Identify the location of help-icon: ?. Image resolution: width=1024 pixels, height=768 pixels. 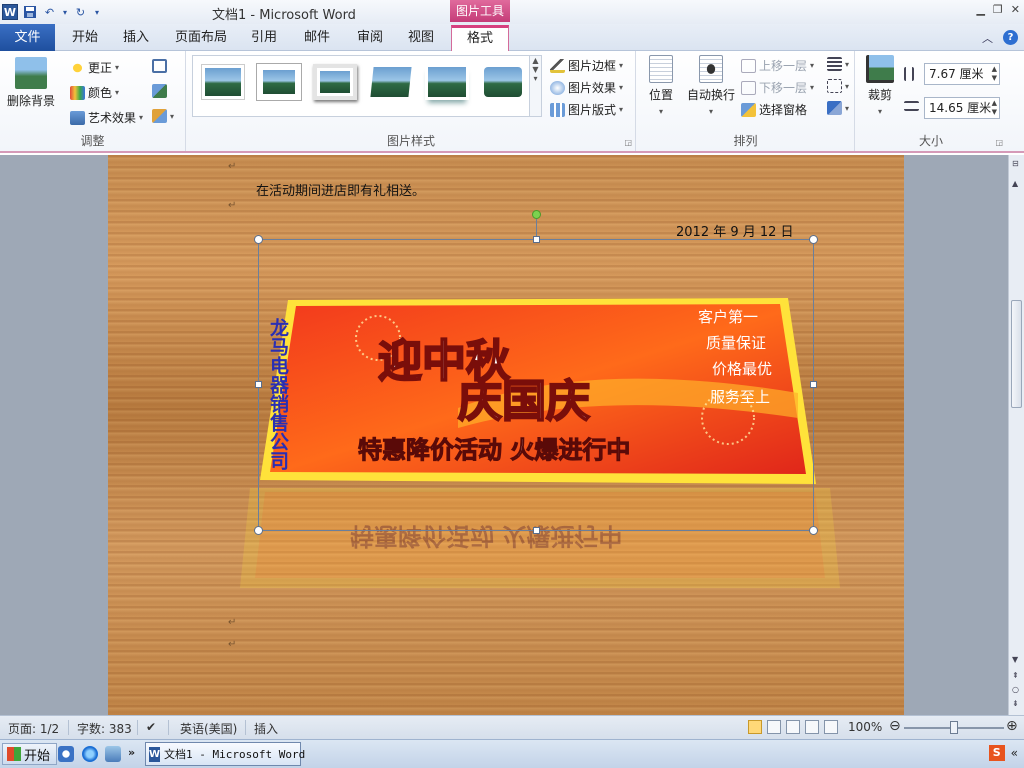
(1010, 37).